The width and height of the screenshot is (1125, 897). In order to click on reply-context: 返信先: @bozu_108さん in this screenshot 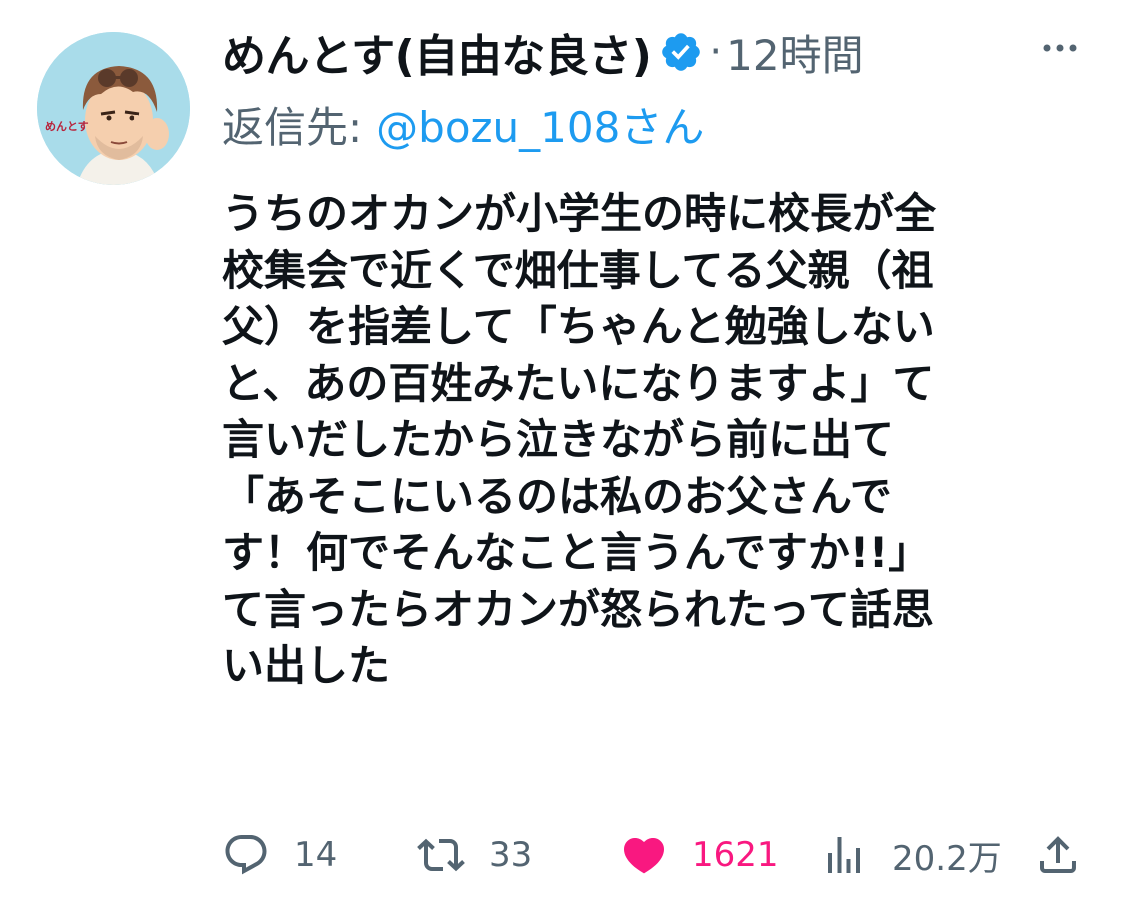, I will do `click(463, 128)`.